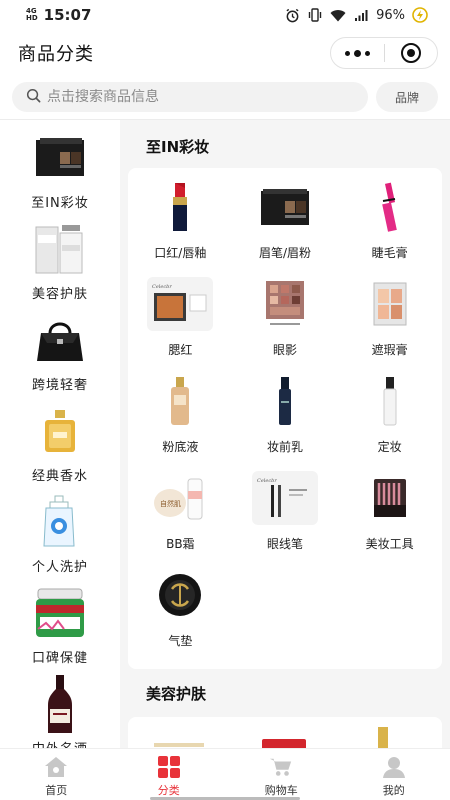 Image resolution: width=450 pixels, height=800 pixels. I want to click on sidebar-item-skincare: 美容护肤, so click(60, 256).